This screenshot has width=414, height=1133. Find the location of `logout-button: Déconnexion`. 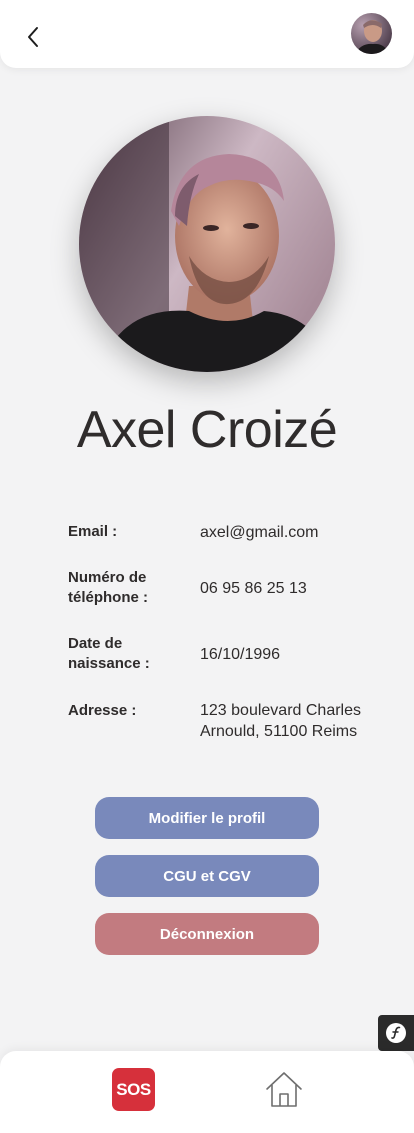

logout-button: Déconnexion is located at coordinates (207, 934).